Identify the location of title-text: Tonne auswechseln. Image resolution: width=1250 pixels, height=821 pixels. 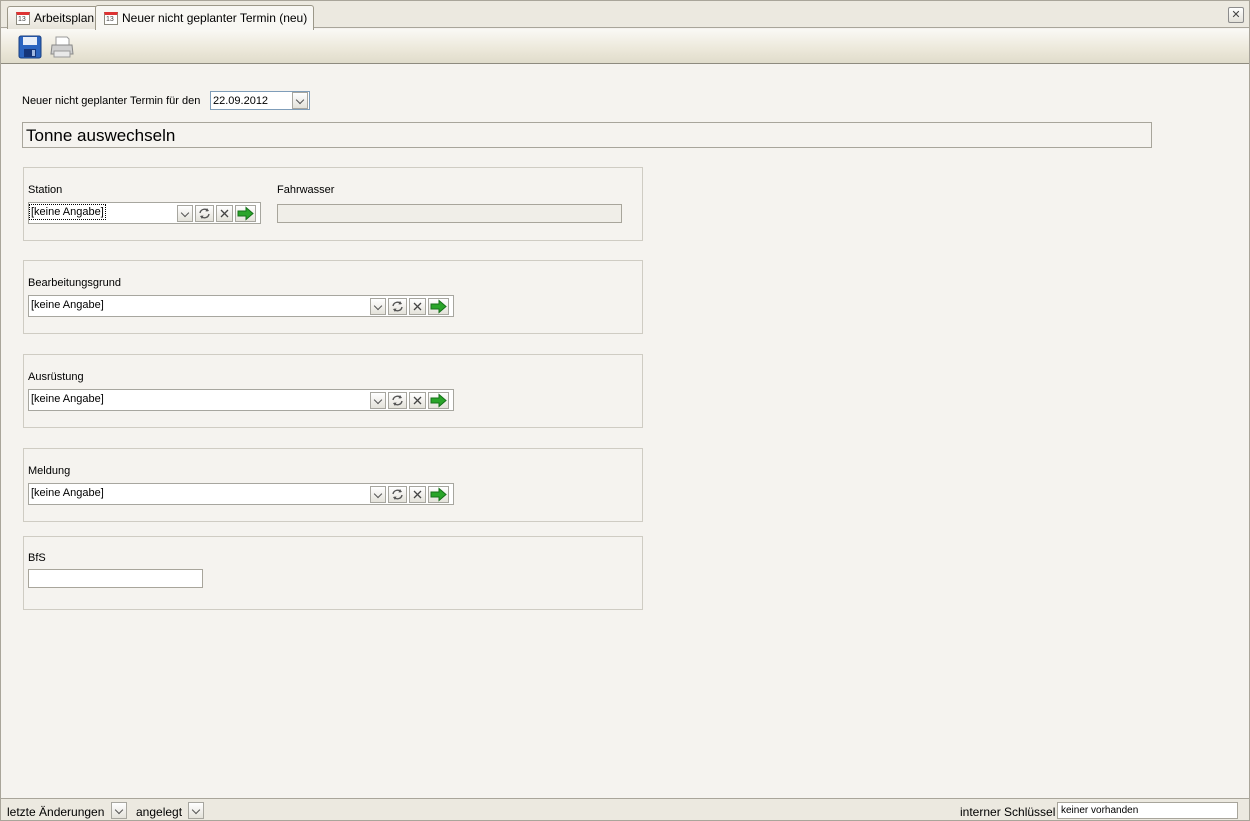
(101, 135).